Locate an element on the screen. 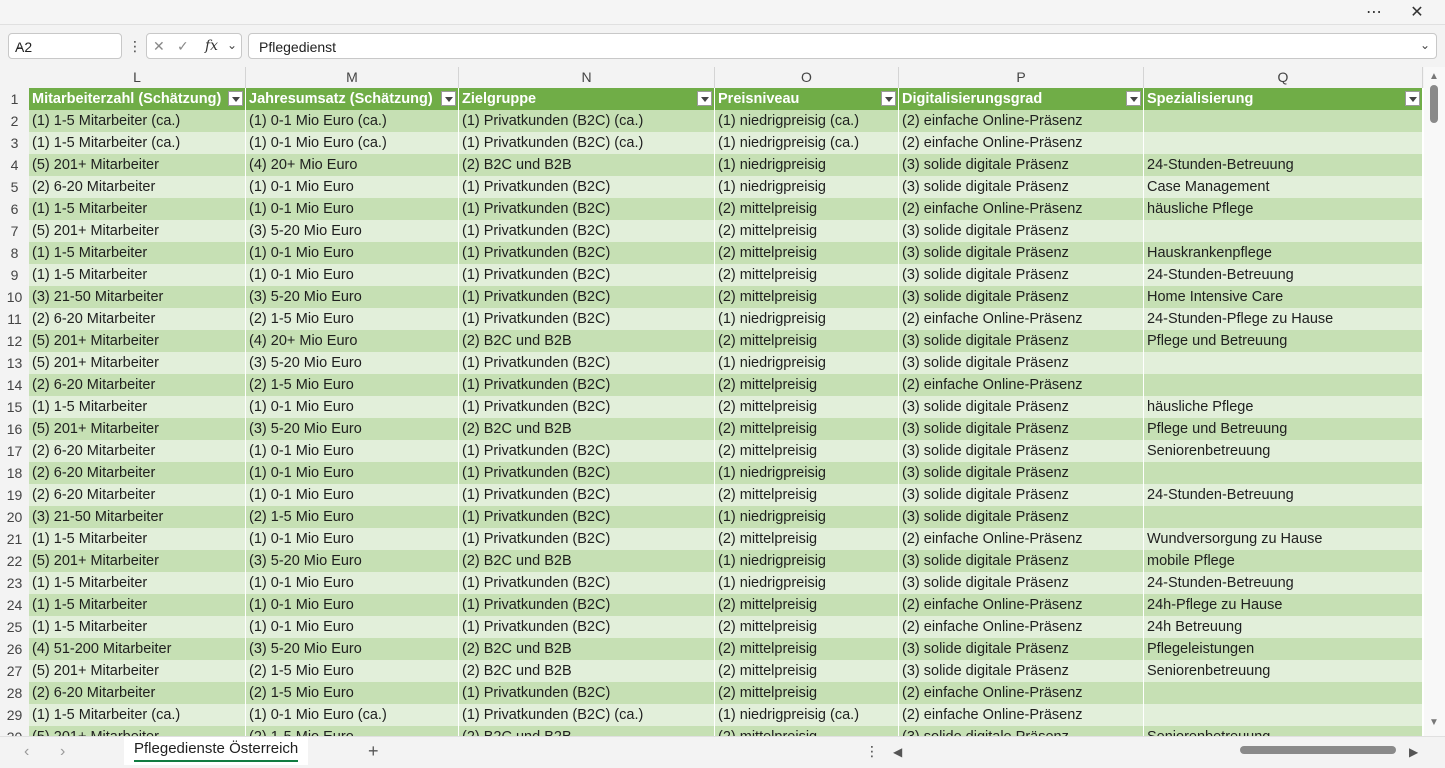 Image resolution: width=1445 pixels, height=768 pixels. table-cell: (4) 20+ Mio Euro is located at coordinates (352, 165).